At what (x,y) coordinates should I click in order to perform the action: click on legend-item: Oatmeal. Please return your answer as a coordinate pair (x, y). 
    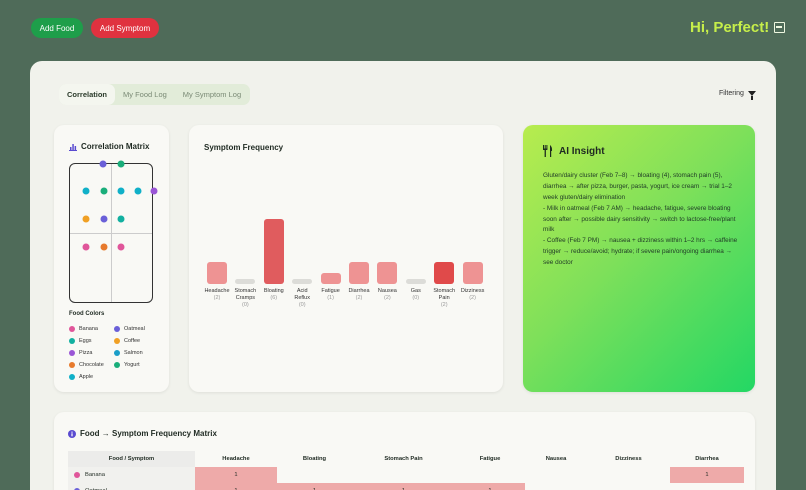
    Looking at the image, I should click on (129, 329).